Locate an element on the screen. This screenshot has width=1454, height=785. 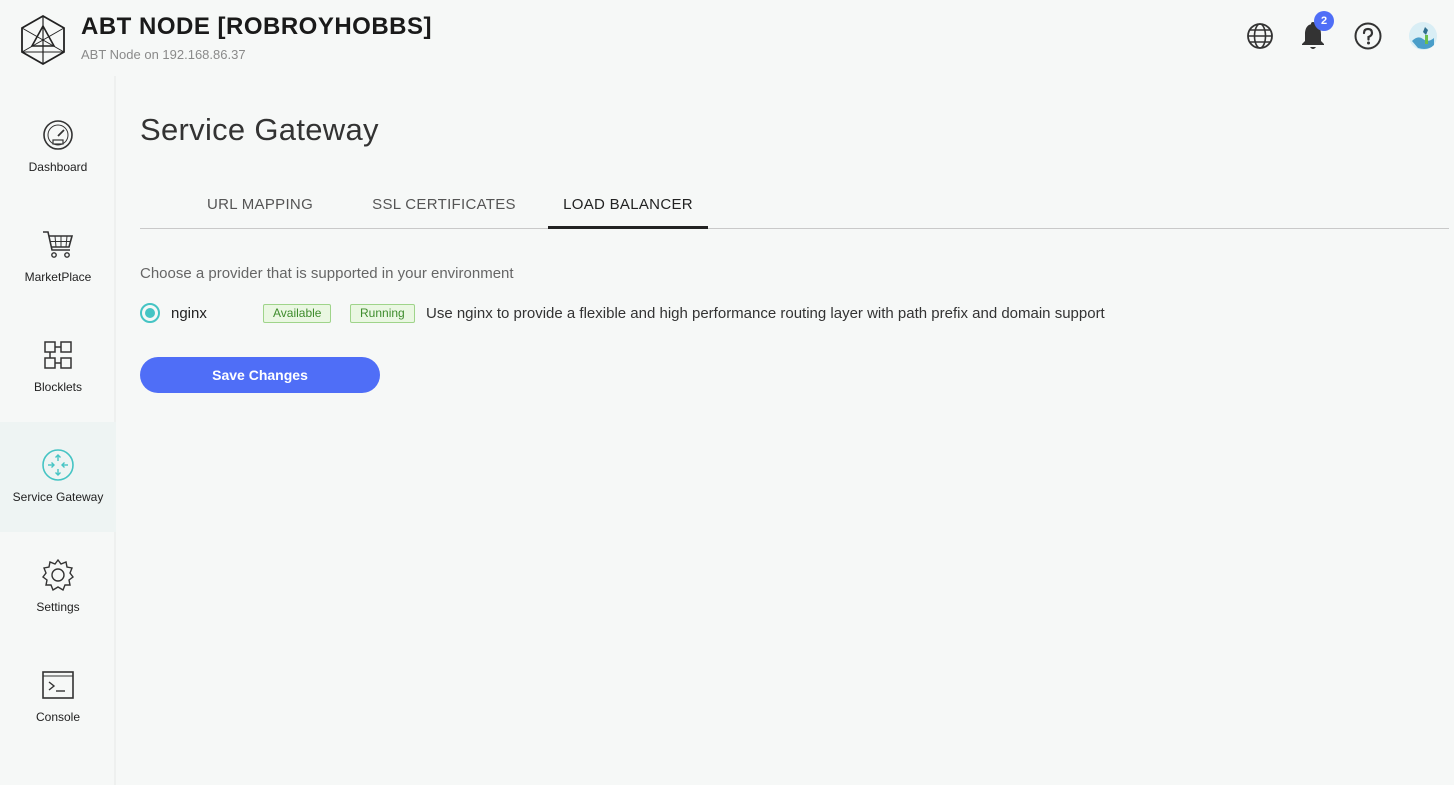
sidebar-item-label: Console is located at coordinates (58, 717).